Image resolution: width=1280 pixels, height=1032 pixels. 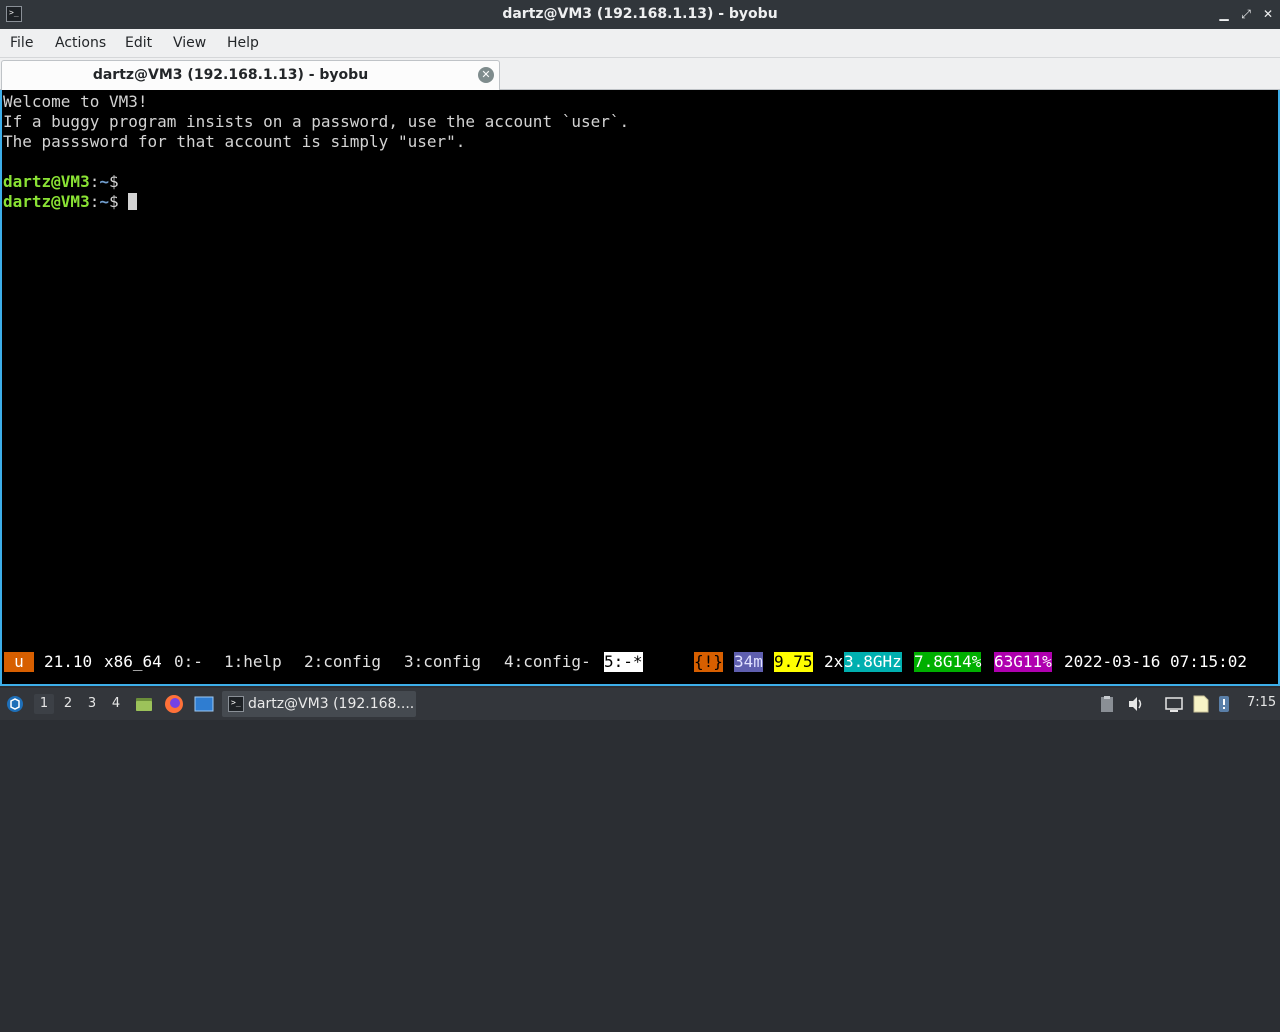 What do you see at coordinates (708, 662) in the screenshot?
I see `byobu-alert: {!}` at bounding box center [708, 662].